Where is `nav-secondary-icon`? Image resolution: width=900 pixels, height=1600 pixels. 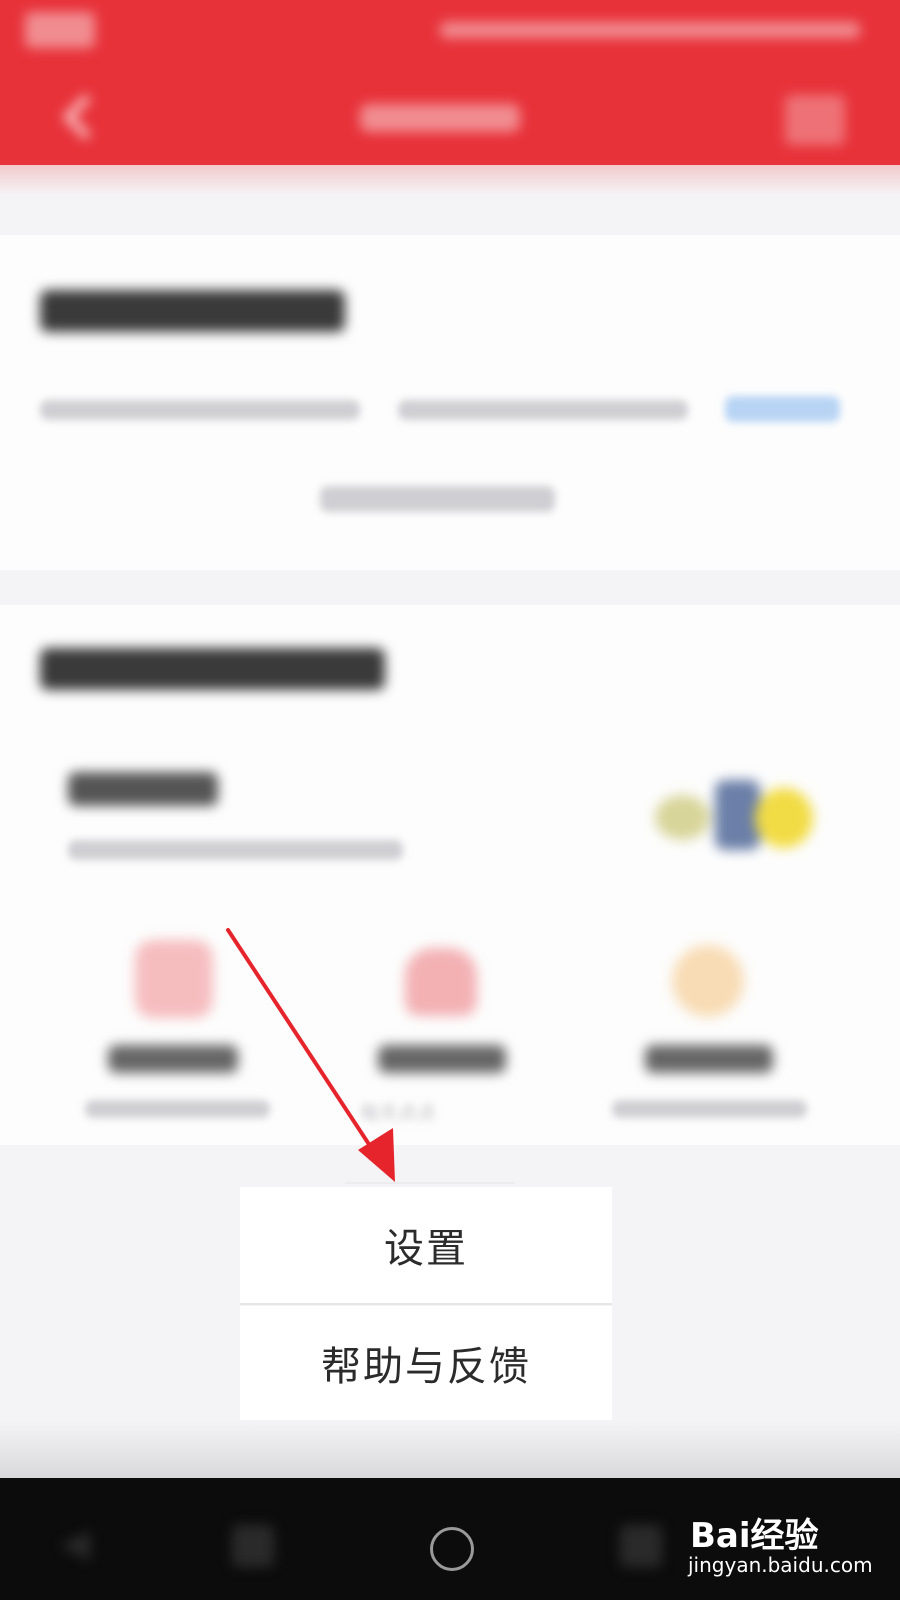
nav-secondary-icon is located at coordinates (253, 1546).